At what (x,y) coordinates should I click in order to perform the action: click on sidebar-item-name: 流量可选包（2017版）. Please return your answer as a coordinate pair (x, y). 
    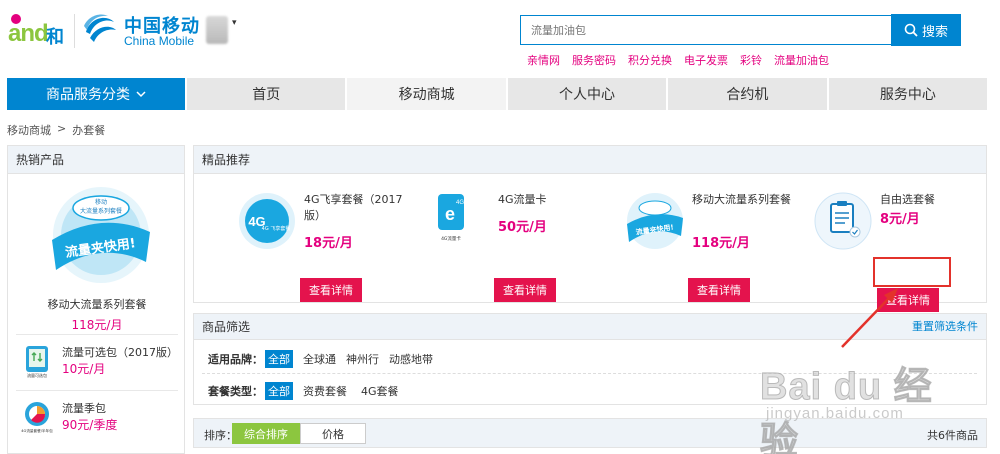
    Looking at the image, I should click on (120, 352).